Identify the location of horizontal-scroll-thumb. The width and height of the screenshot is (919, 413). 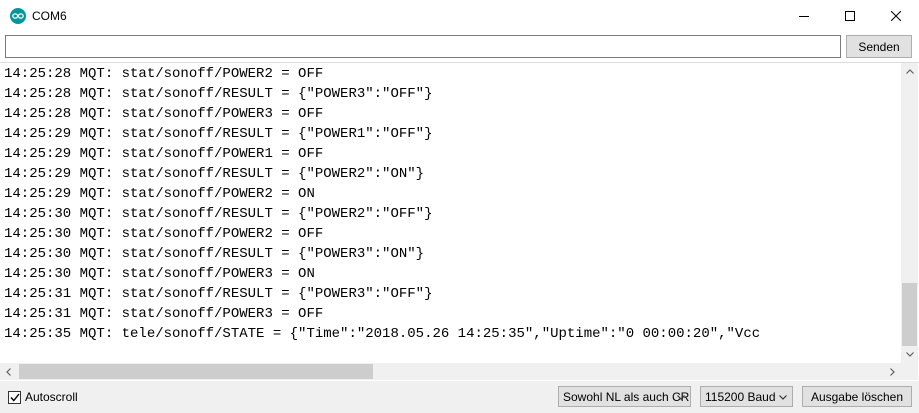
(196, 371).